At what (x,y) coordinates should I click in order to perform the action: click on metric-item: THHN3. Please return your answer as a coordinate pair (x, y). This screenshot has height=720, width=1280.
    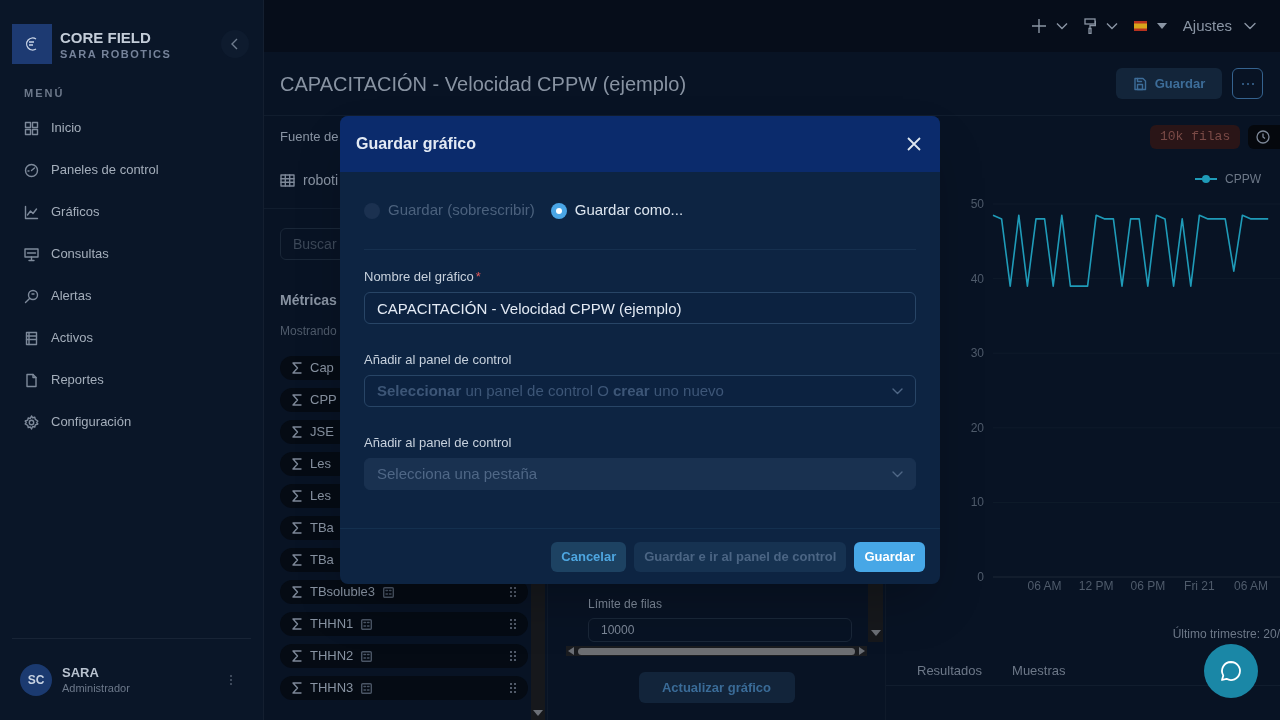
    Looking at the image, I should click on (404, 688).